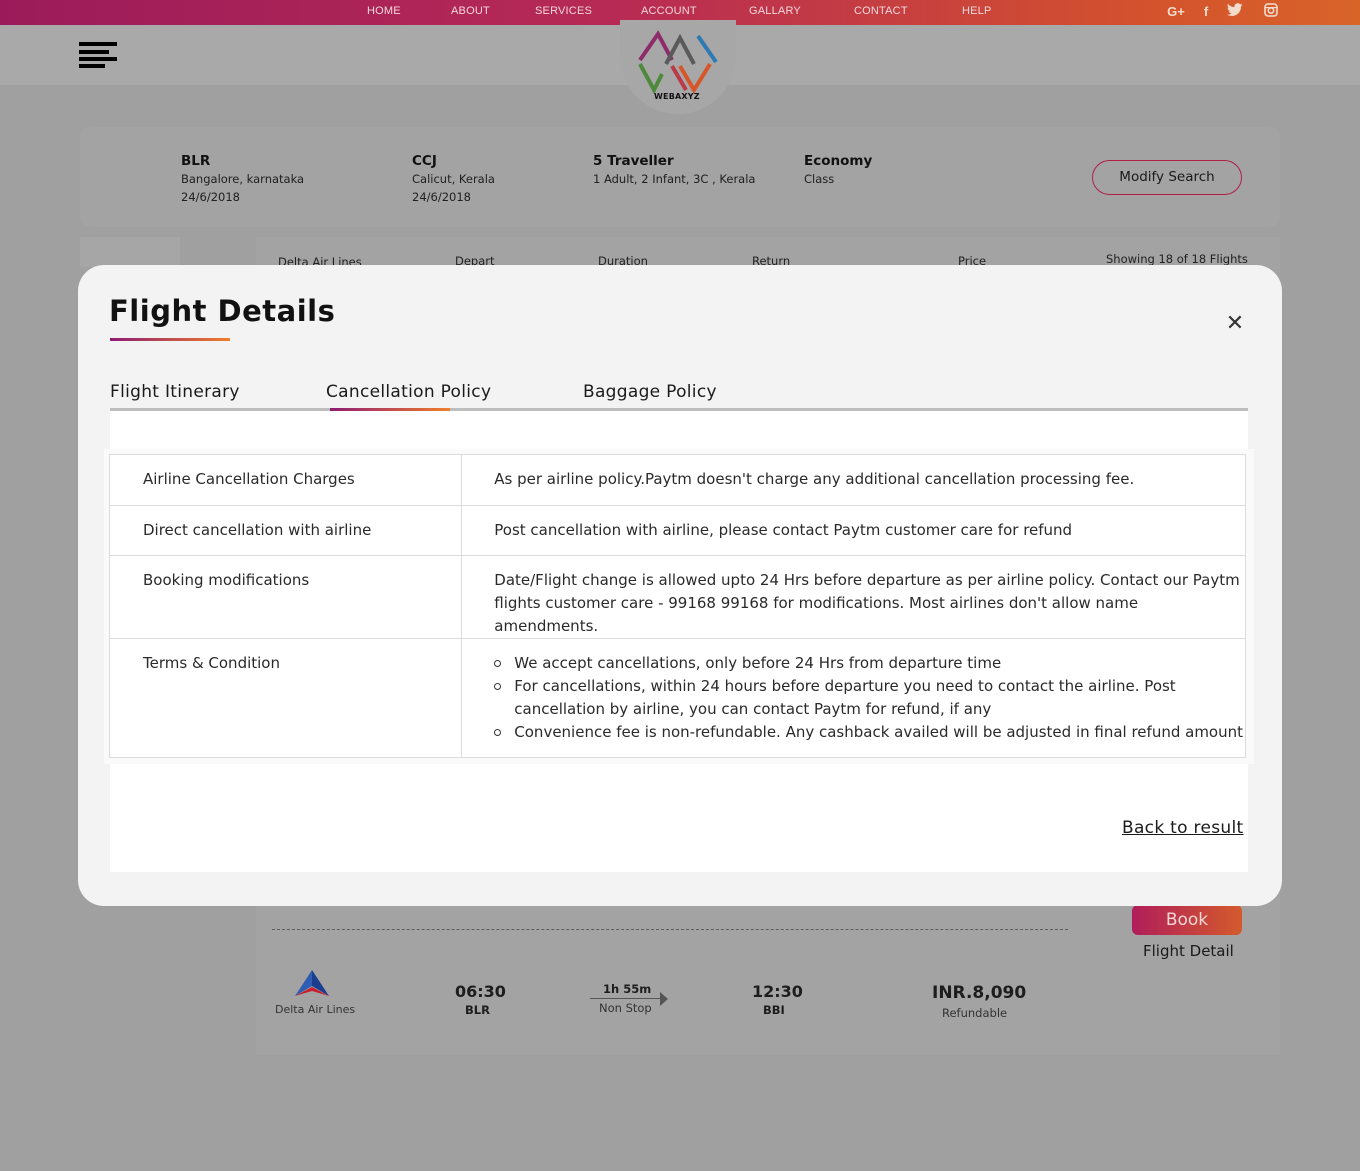 This screenshot has width=1360, height=1171. Describe the element at coordinates (1167, 177) in the screenshot. I see `modify-search-button: Modify Search` at that location.